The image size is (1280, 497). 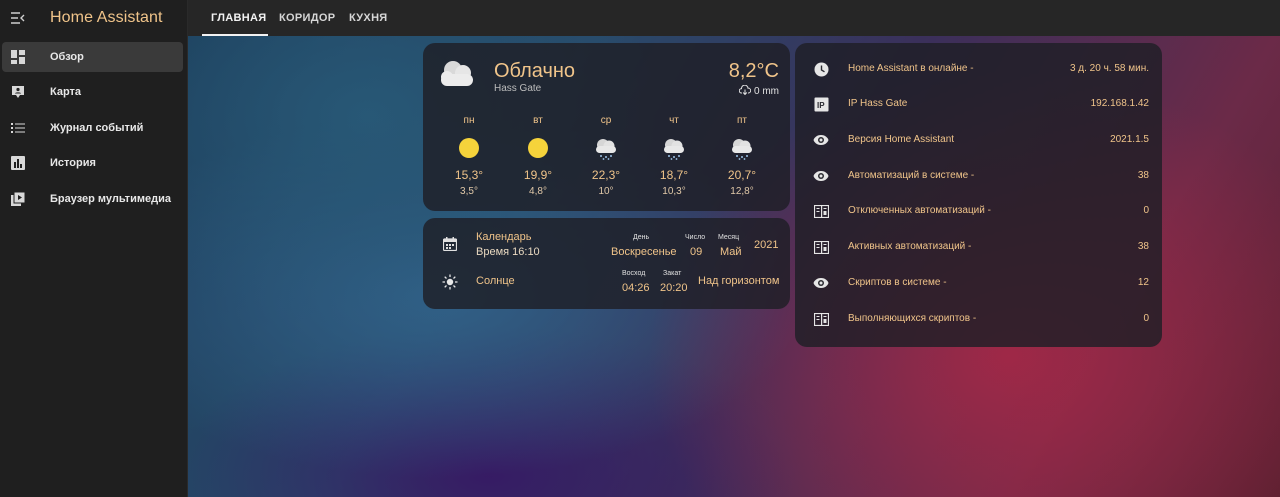 What do you see at coordinates (766, 245) in the screenshot?
I see `year-value: 2021` at bounding box center [766, 245].